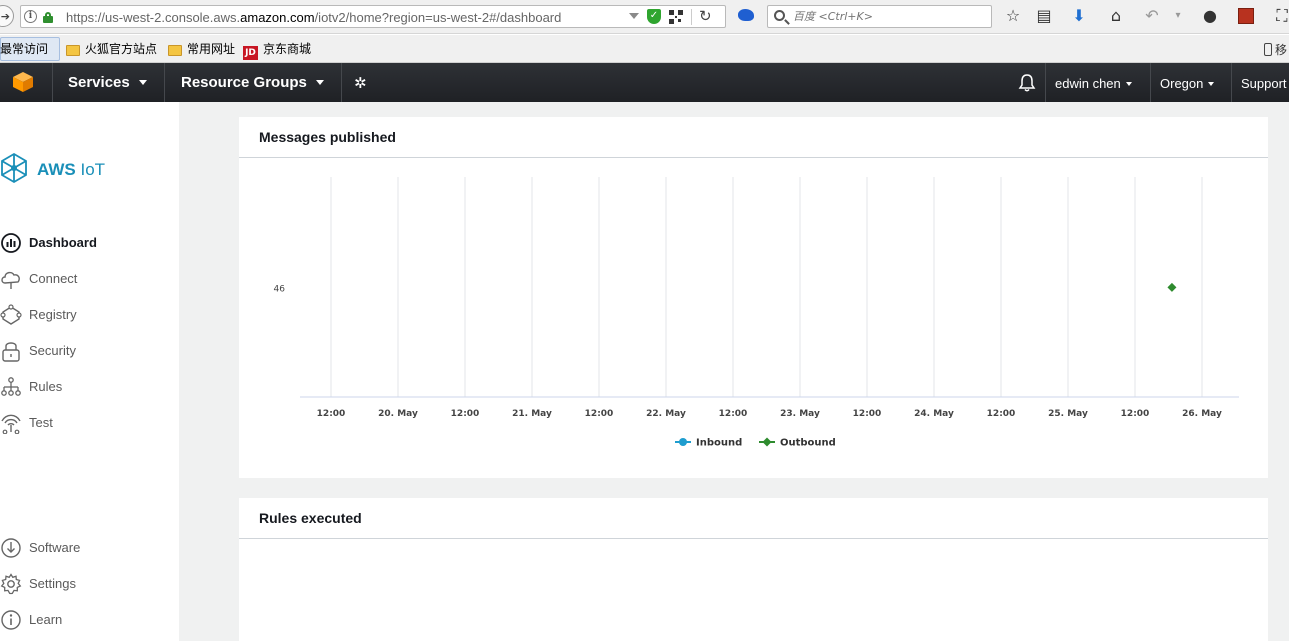 The height and width of the screenshot is (641, 1289). I want to click on bookmark-firefox-site: 火狐官方站点, so click(111, 49).